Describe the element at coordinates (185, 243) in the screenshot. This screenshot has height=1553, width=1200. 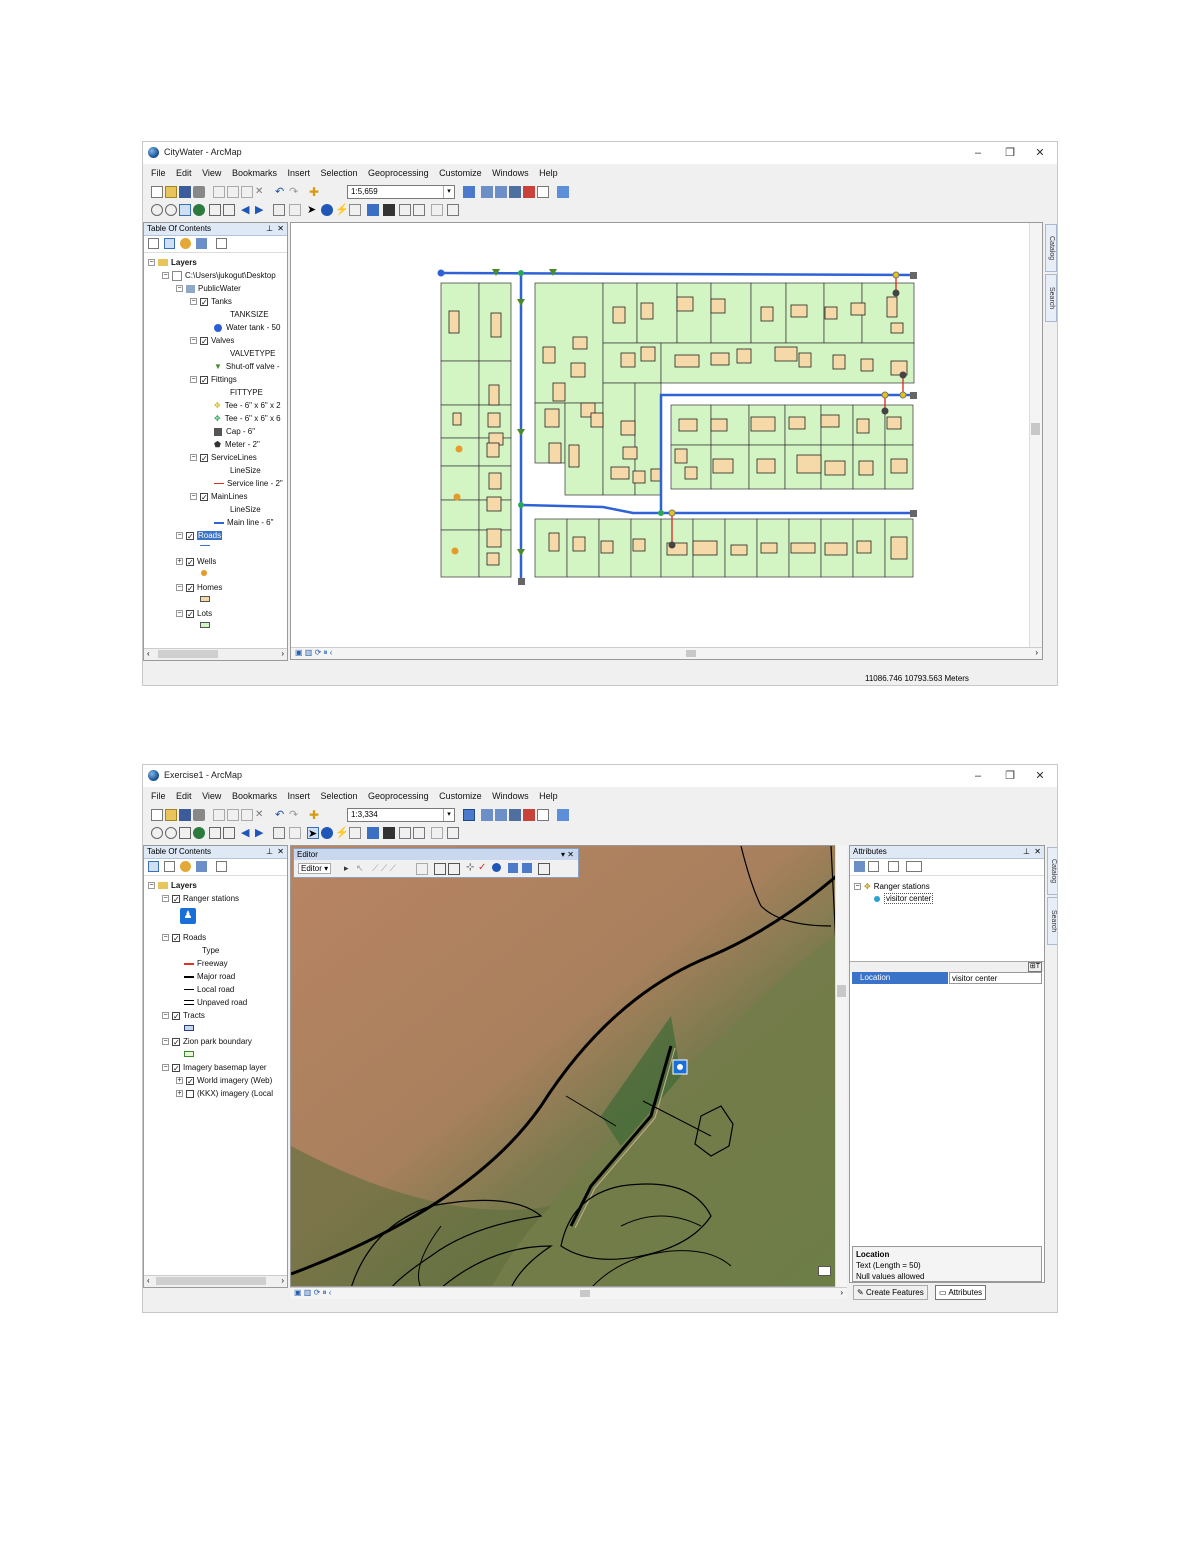
I see `list-by-visibility-icon` at that location.